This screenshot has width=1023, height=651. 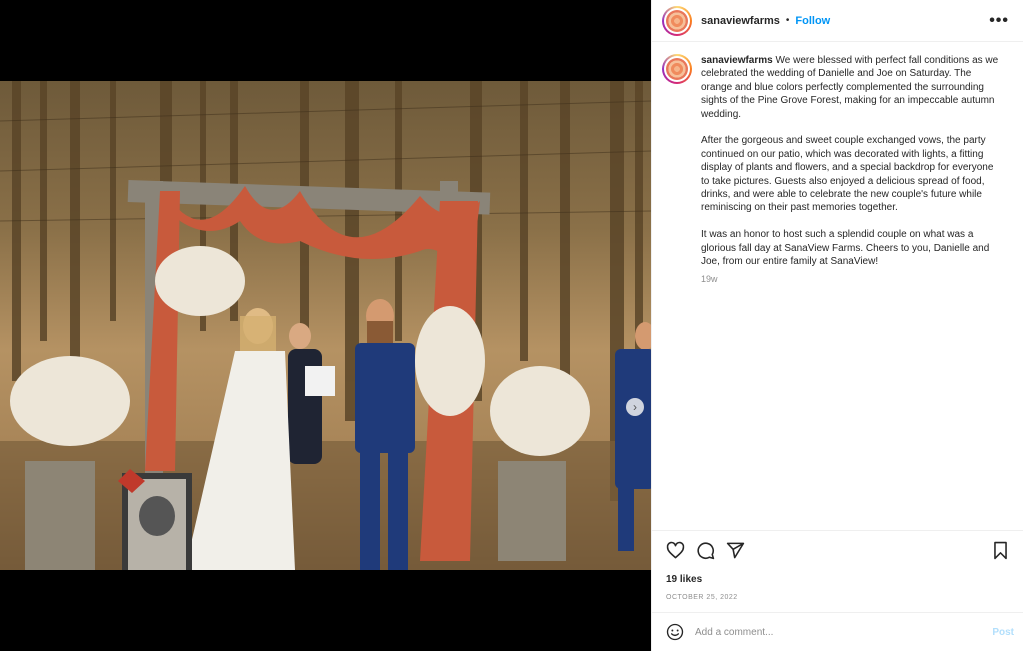 What do you see at coordinates (675, 632) in the screenshot?
I see `emoji-icon` at bounding box center [675, 632].